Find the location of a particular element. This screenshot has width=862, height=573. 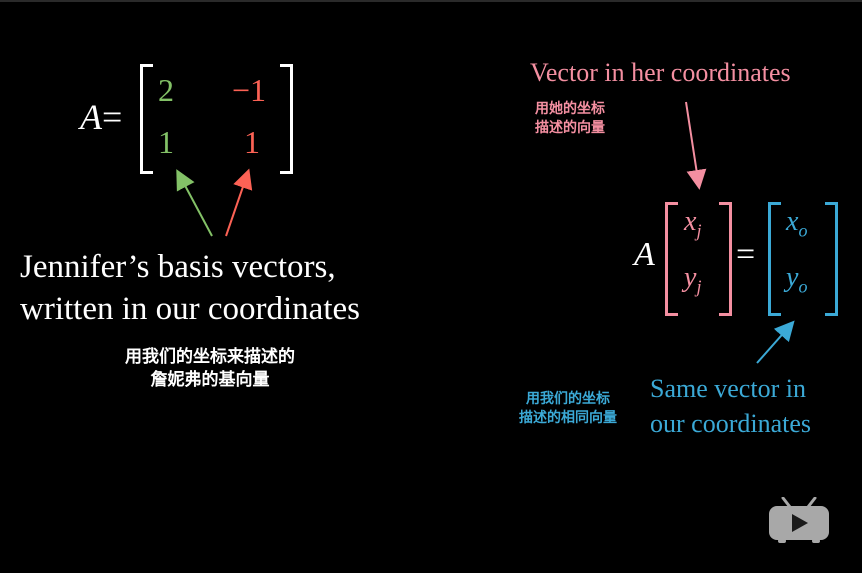

her-coordinates-caption-cn: 用她的坐标 描述的向量 is located at coordinates (570, 119).